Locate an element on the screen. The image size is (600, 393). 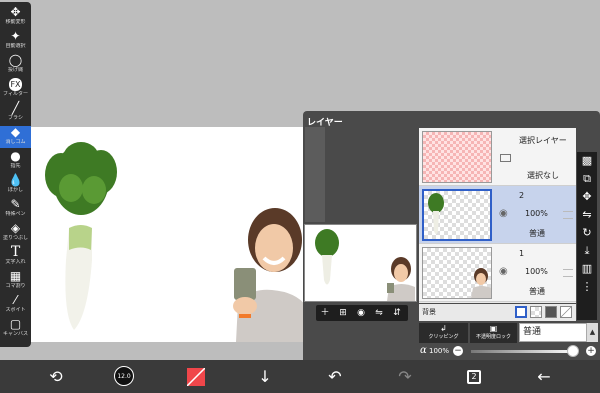
tool-blur: 💧 ぼかし is located at coordinates (15, 185).